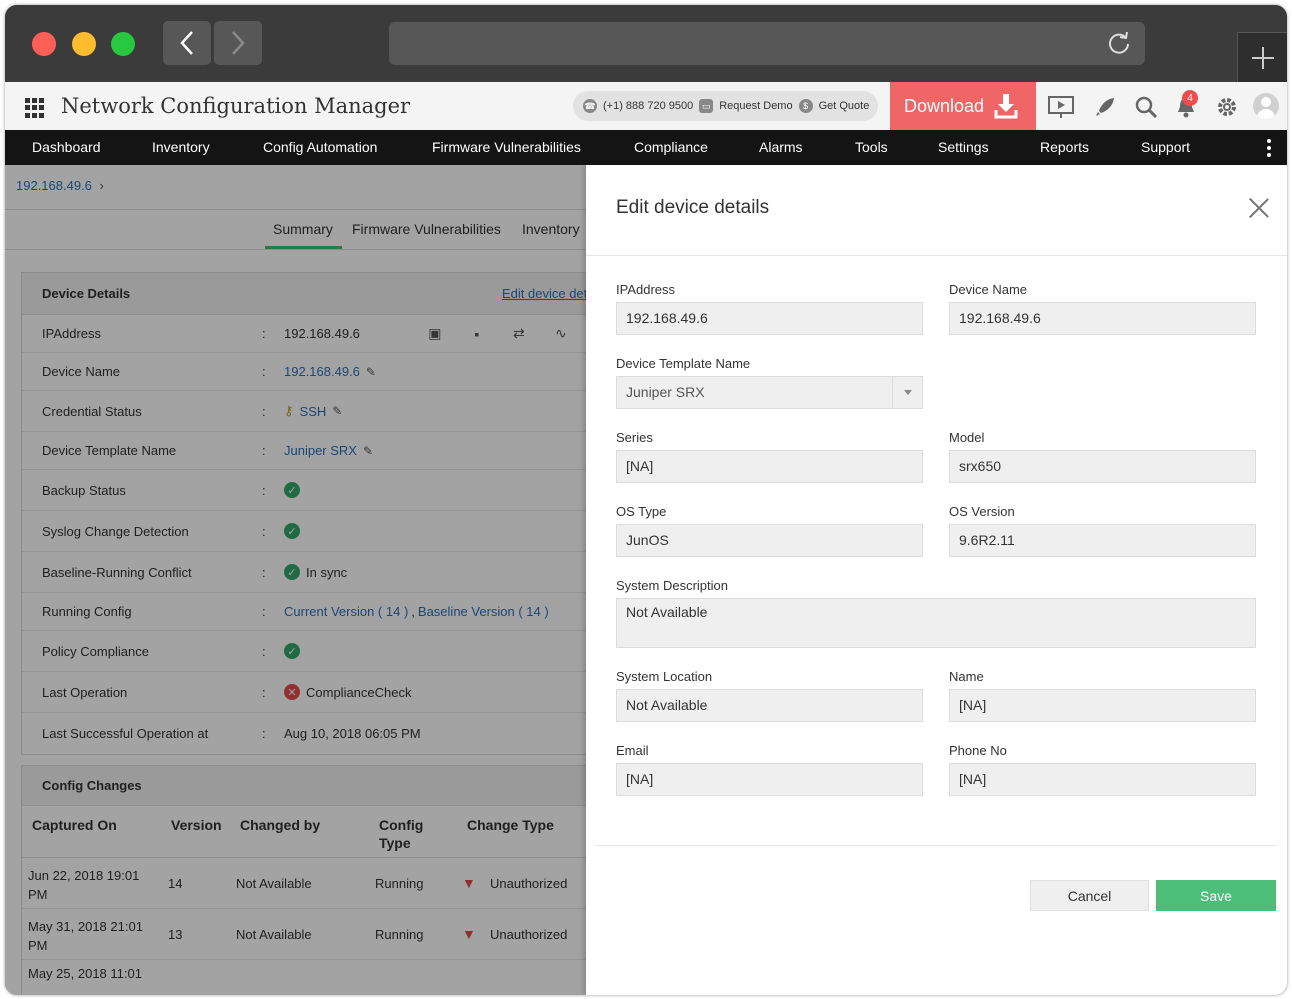  Describe the element at coordinates (320, 147) in the screenshot. I see `menu-item-config-automation: Config Automation` at that location.